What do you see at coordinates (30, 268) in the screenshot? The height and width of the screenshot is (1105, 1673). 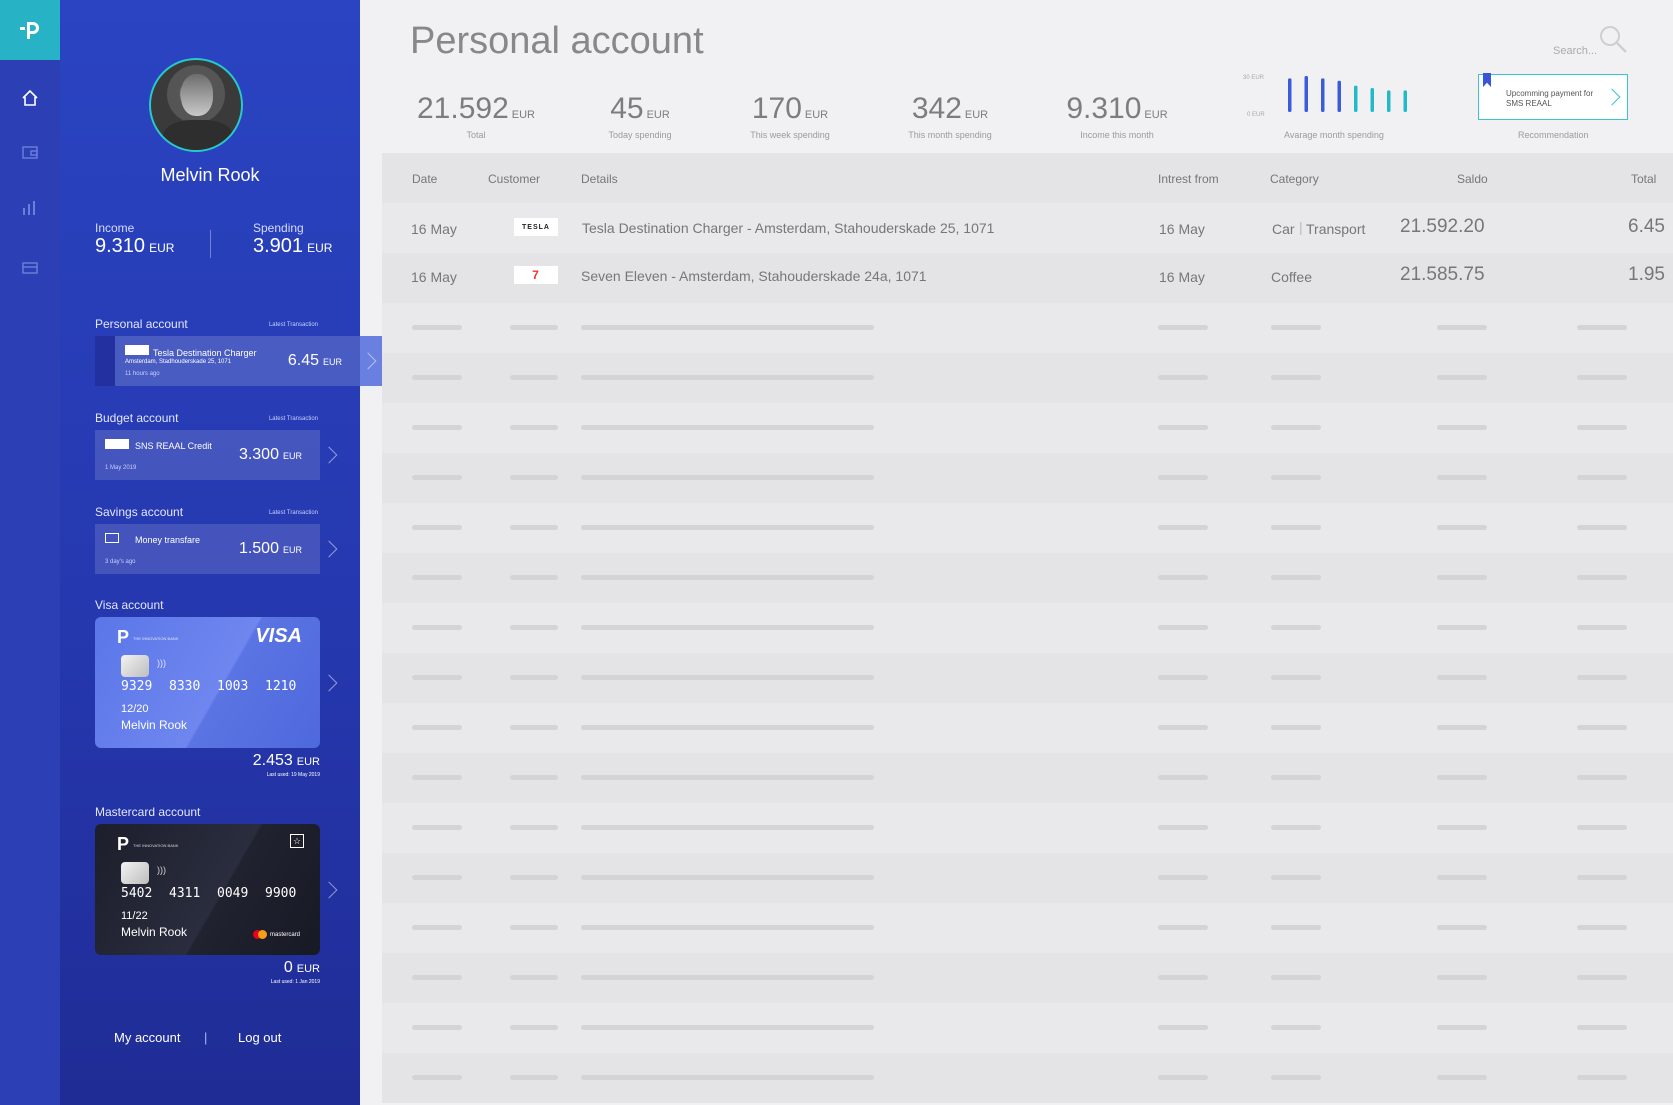 I see `card-icon` at bounding box center [30, 268].